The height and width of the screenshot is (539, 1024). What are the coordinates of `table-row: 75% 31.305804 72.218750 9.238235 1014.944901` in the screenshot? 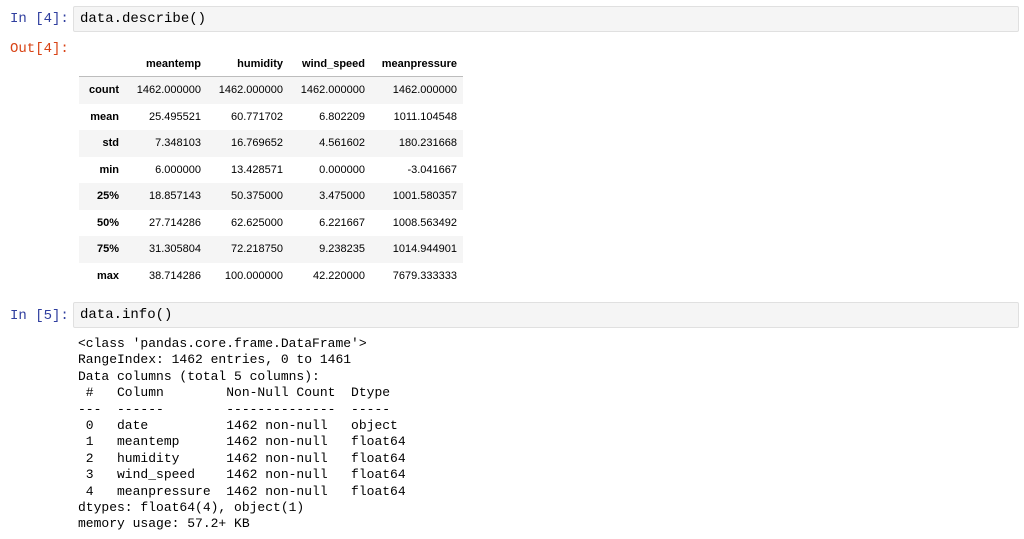 It's located at (271, 249).